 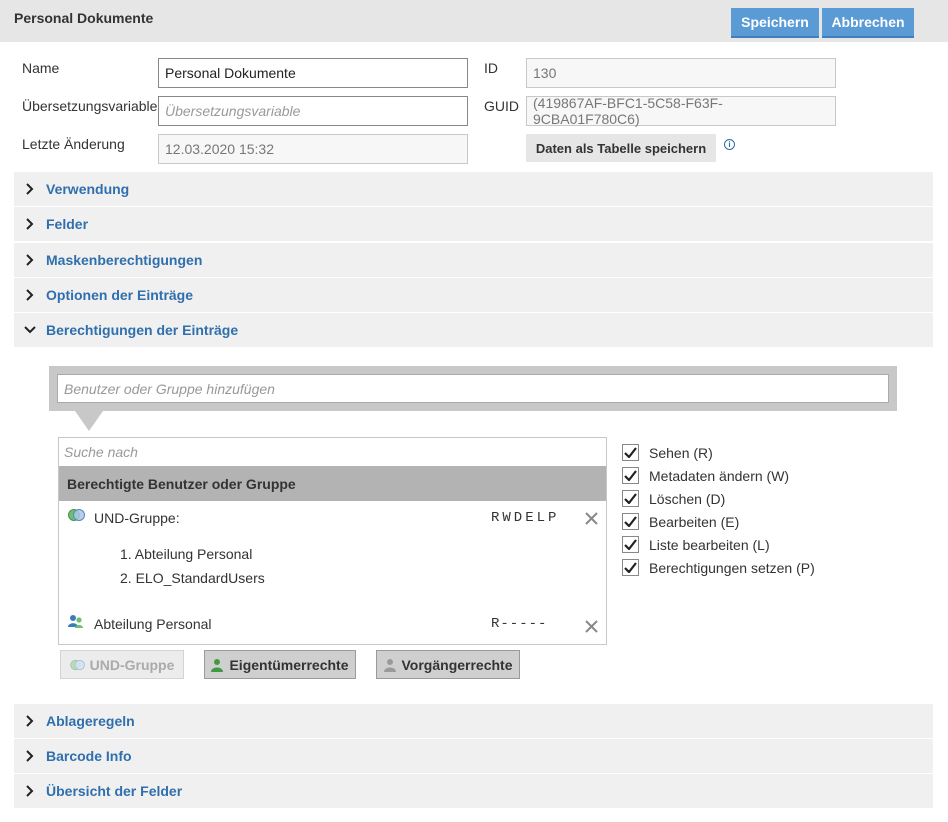 I want to click on section-label: Verwendung, so click(x=88, y=189).